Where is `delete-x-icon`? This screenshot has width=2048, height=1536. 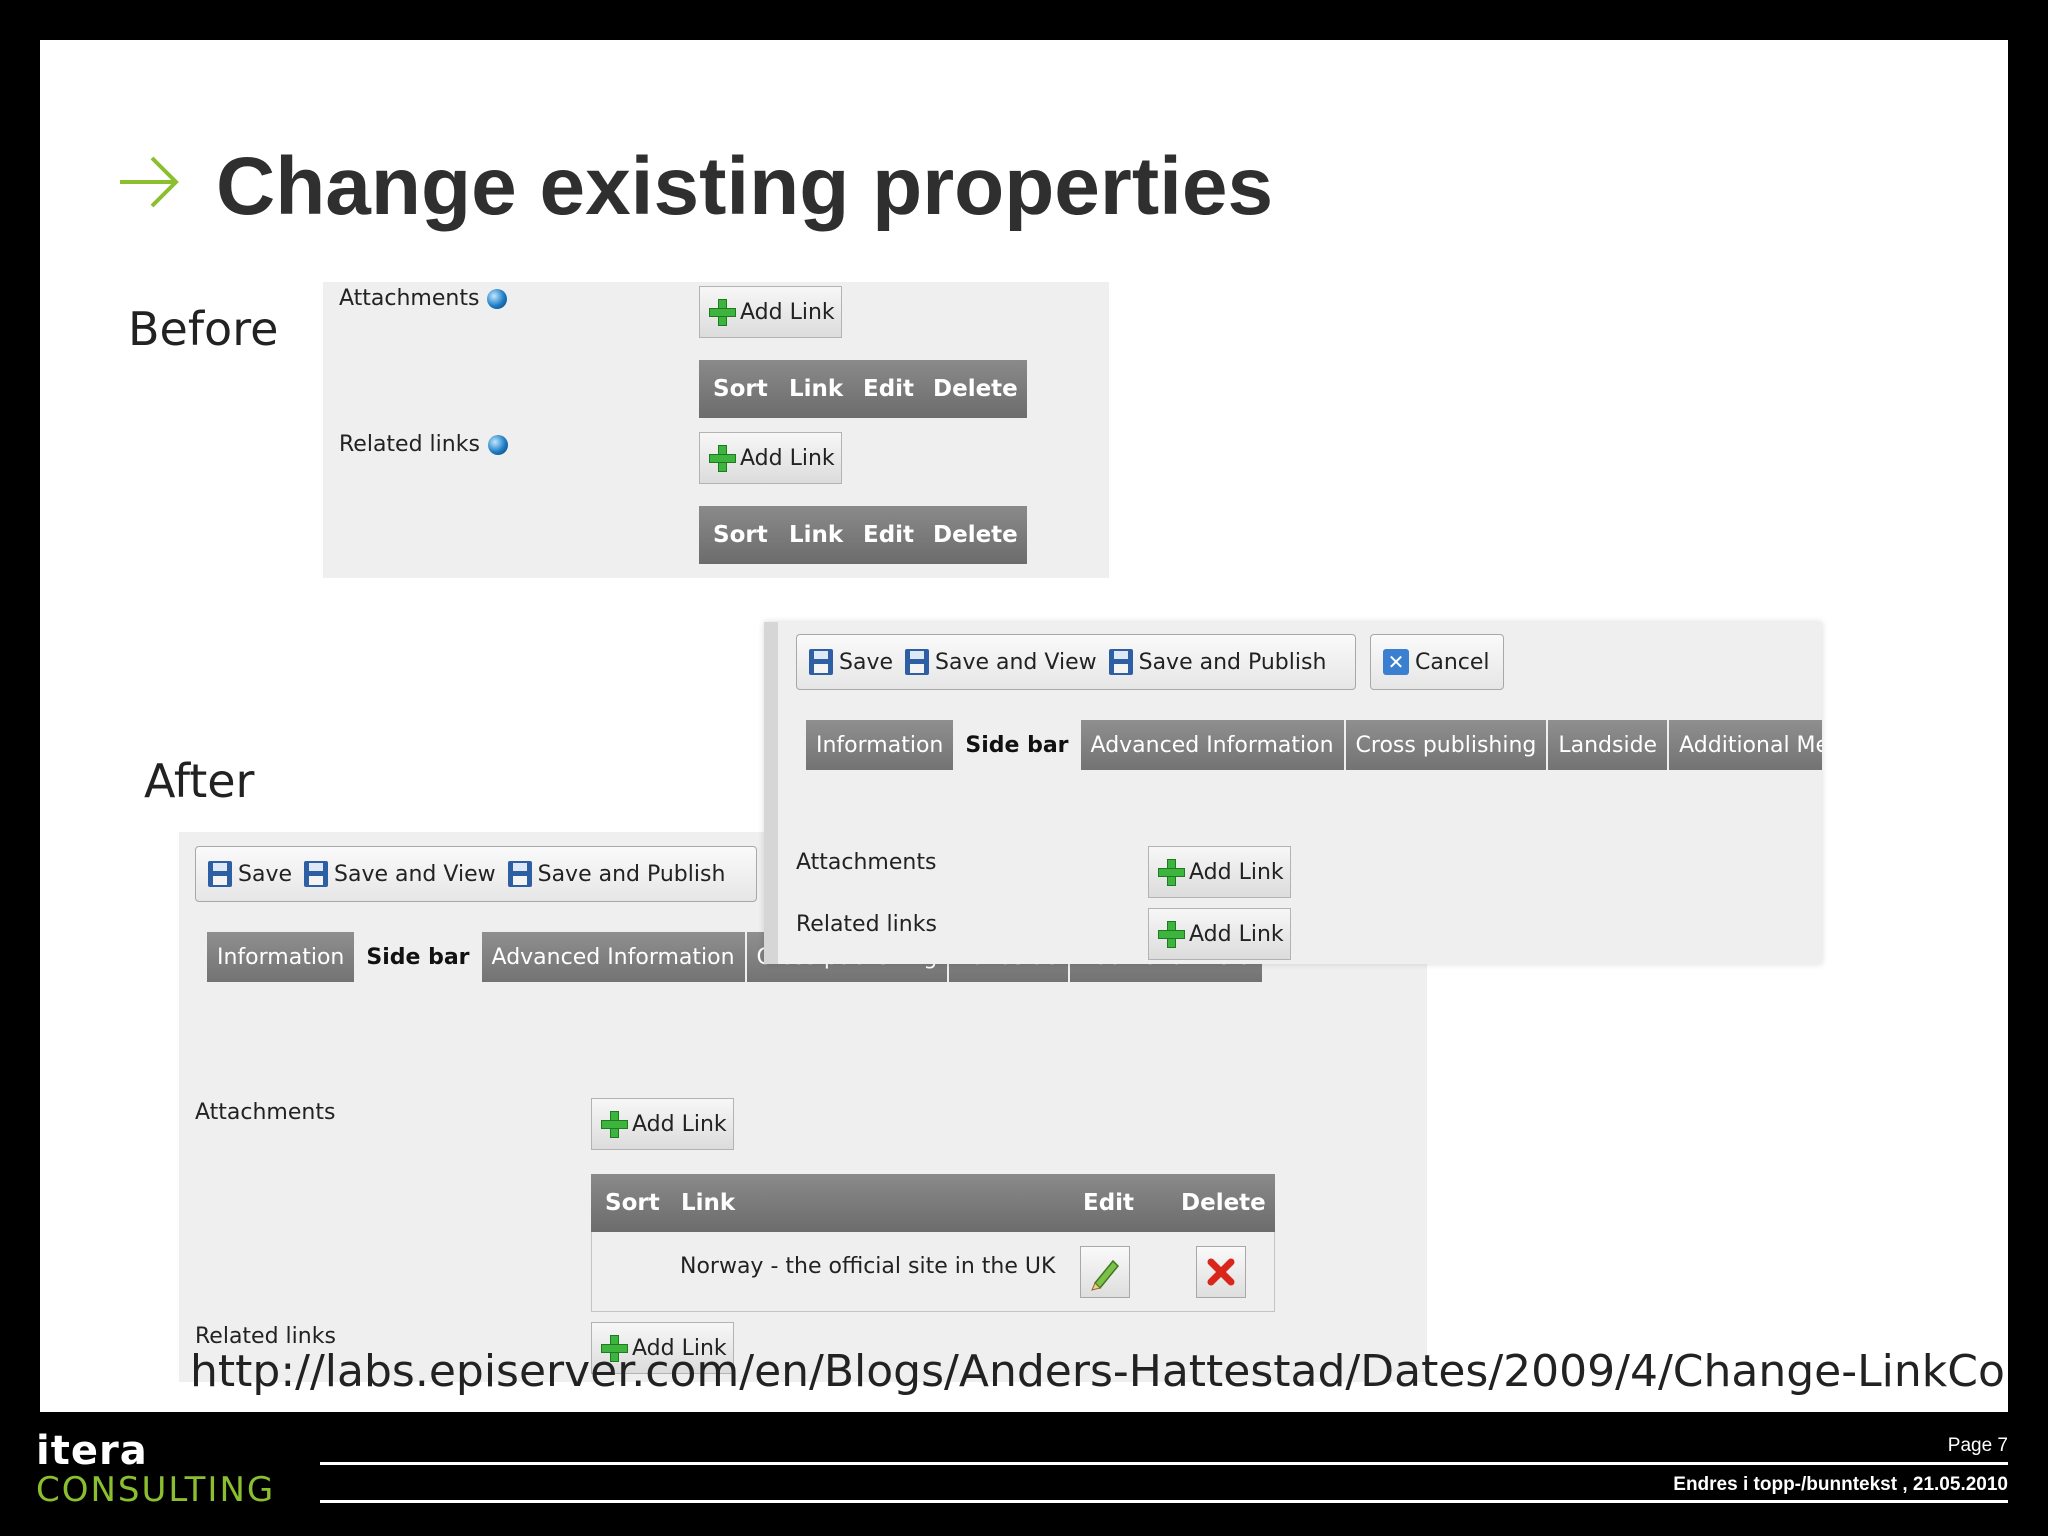
delete-x-icon is located at coordinates (1221, 1272).